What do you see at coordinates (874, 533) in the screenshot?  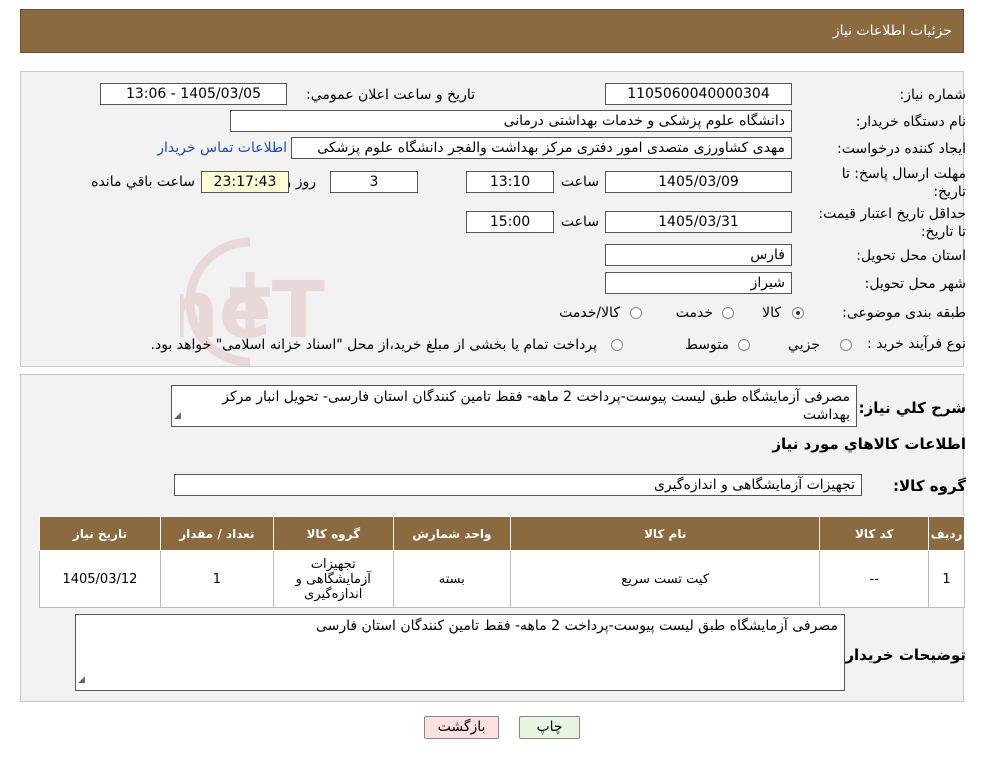 I see `col-item-code: کد کالا` at bounding box center [874, 533].